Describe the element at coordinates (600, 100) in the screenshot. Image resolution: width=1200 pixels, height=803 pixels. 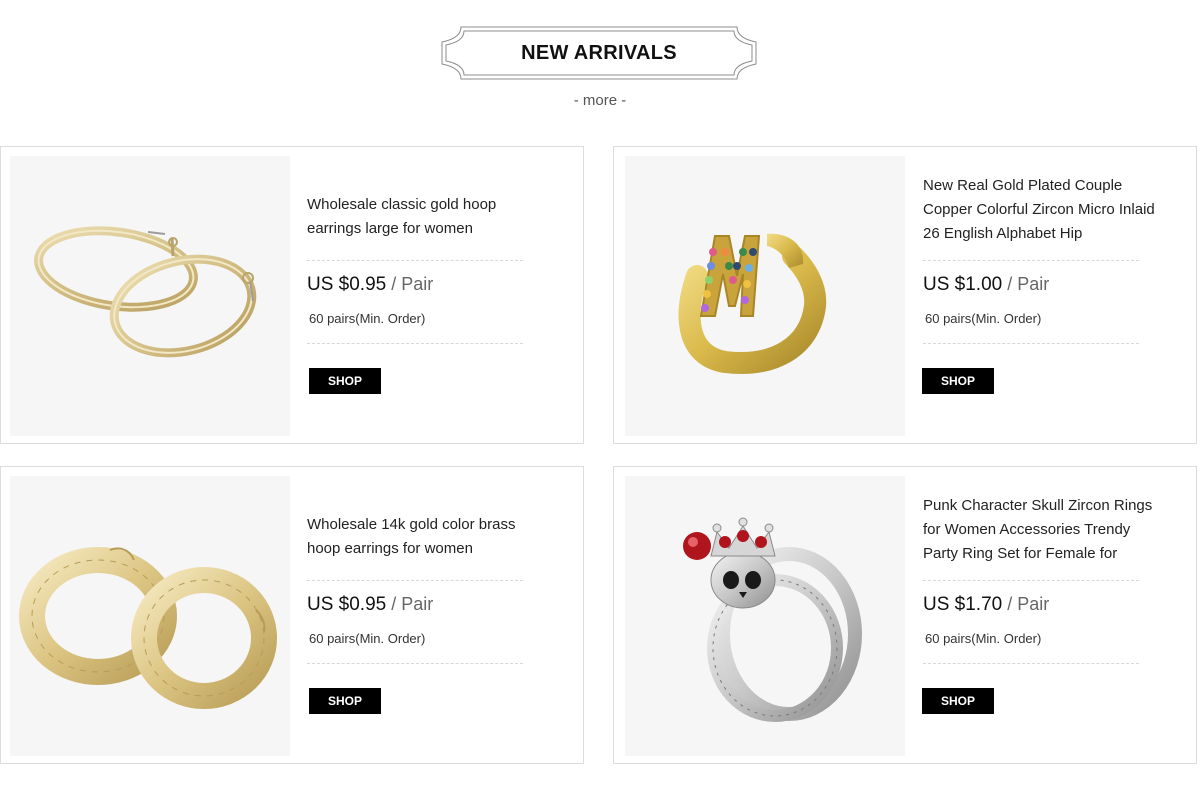
I see `more-link: - more -` at that location.